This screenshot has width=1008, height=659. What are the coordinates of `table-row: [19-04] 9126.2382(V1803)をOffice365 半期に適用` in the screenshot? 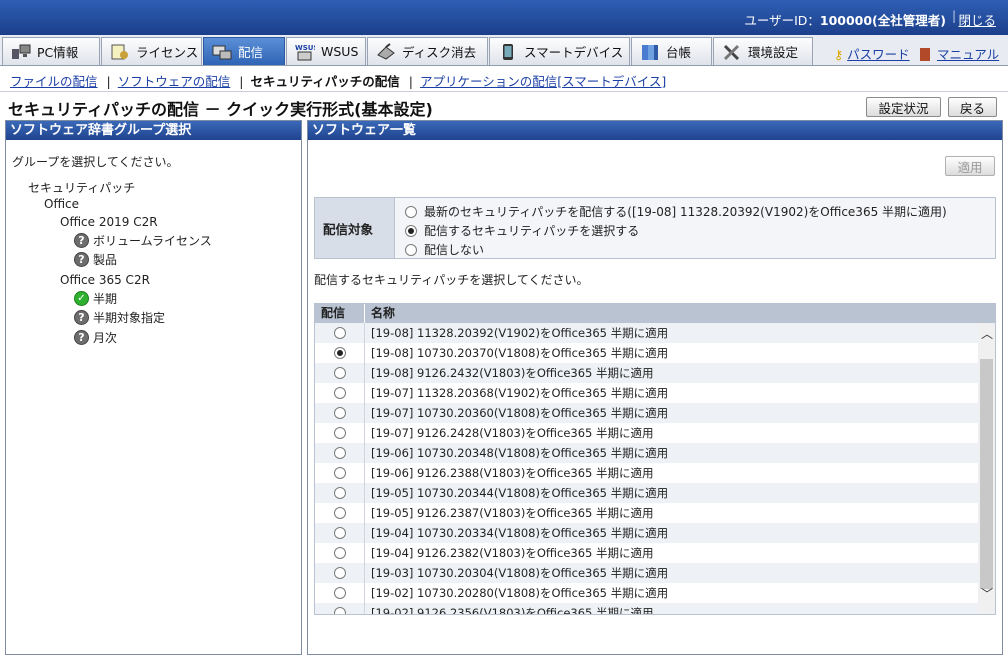 It's located at (646, 553).